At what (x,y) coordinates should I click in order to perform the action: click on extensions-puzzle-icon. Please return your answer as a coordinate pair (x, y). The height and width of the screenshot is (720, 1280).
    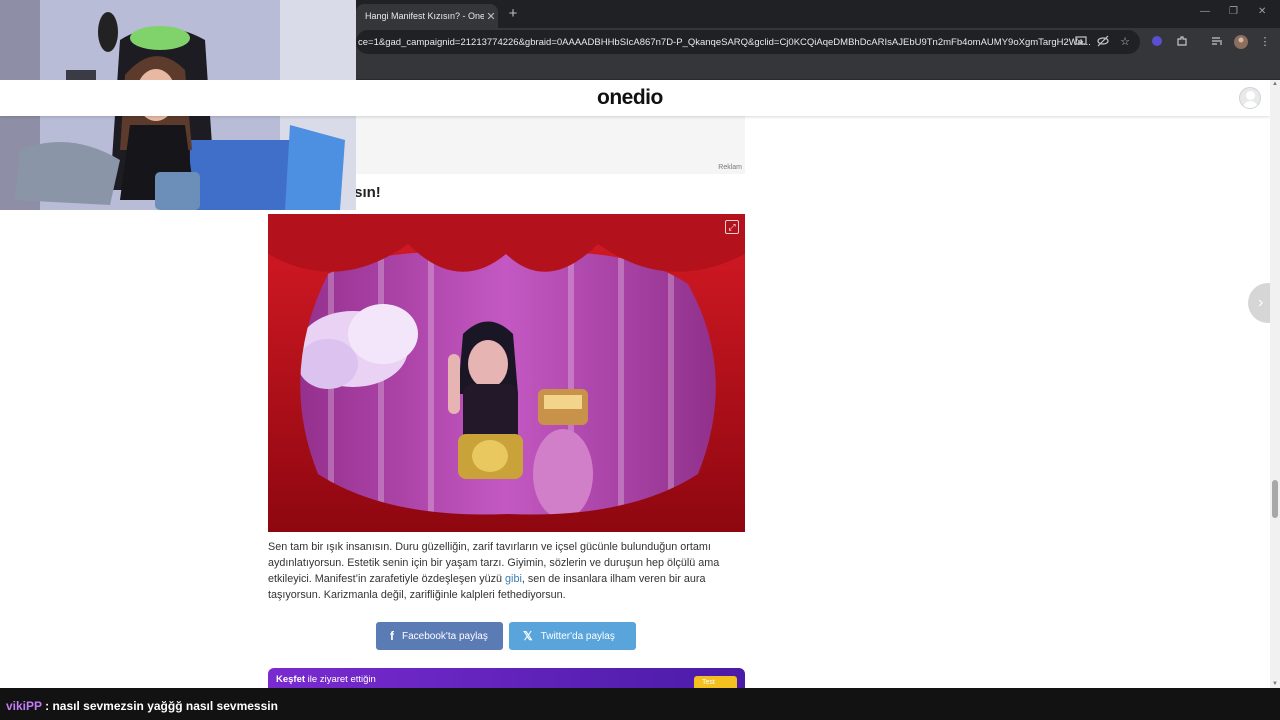
    Looking at the image, I should click on (1182, 42).